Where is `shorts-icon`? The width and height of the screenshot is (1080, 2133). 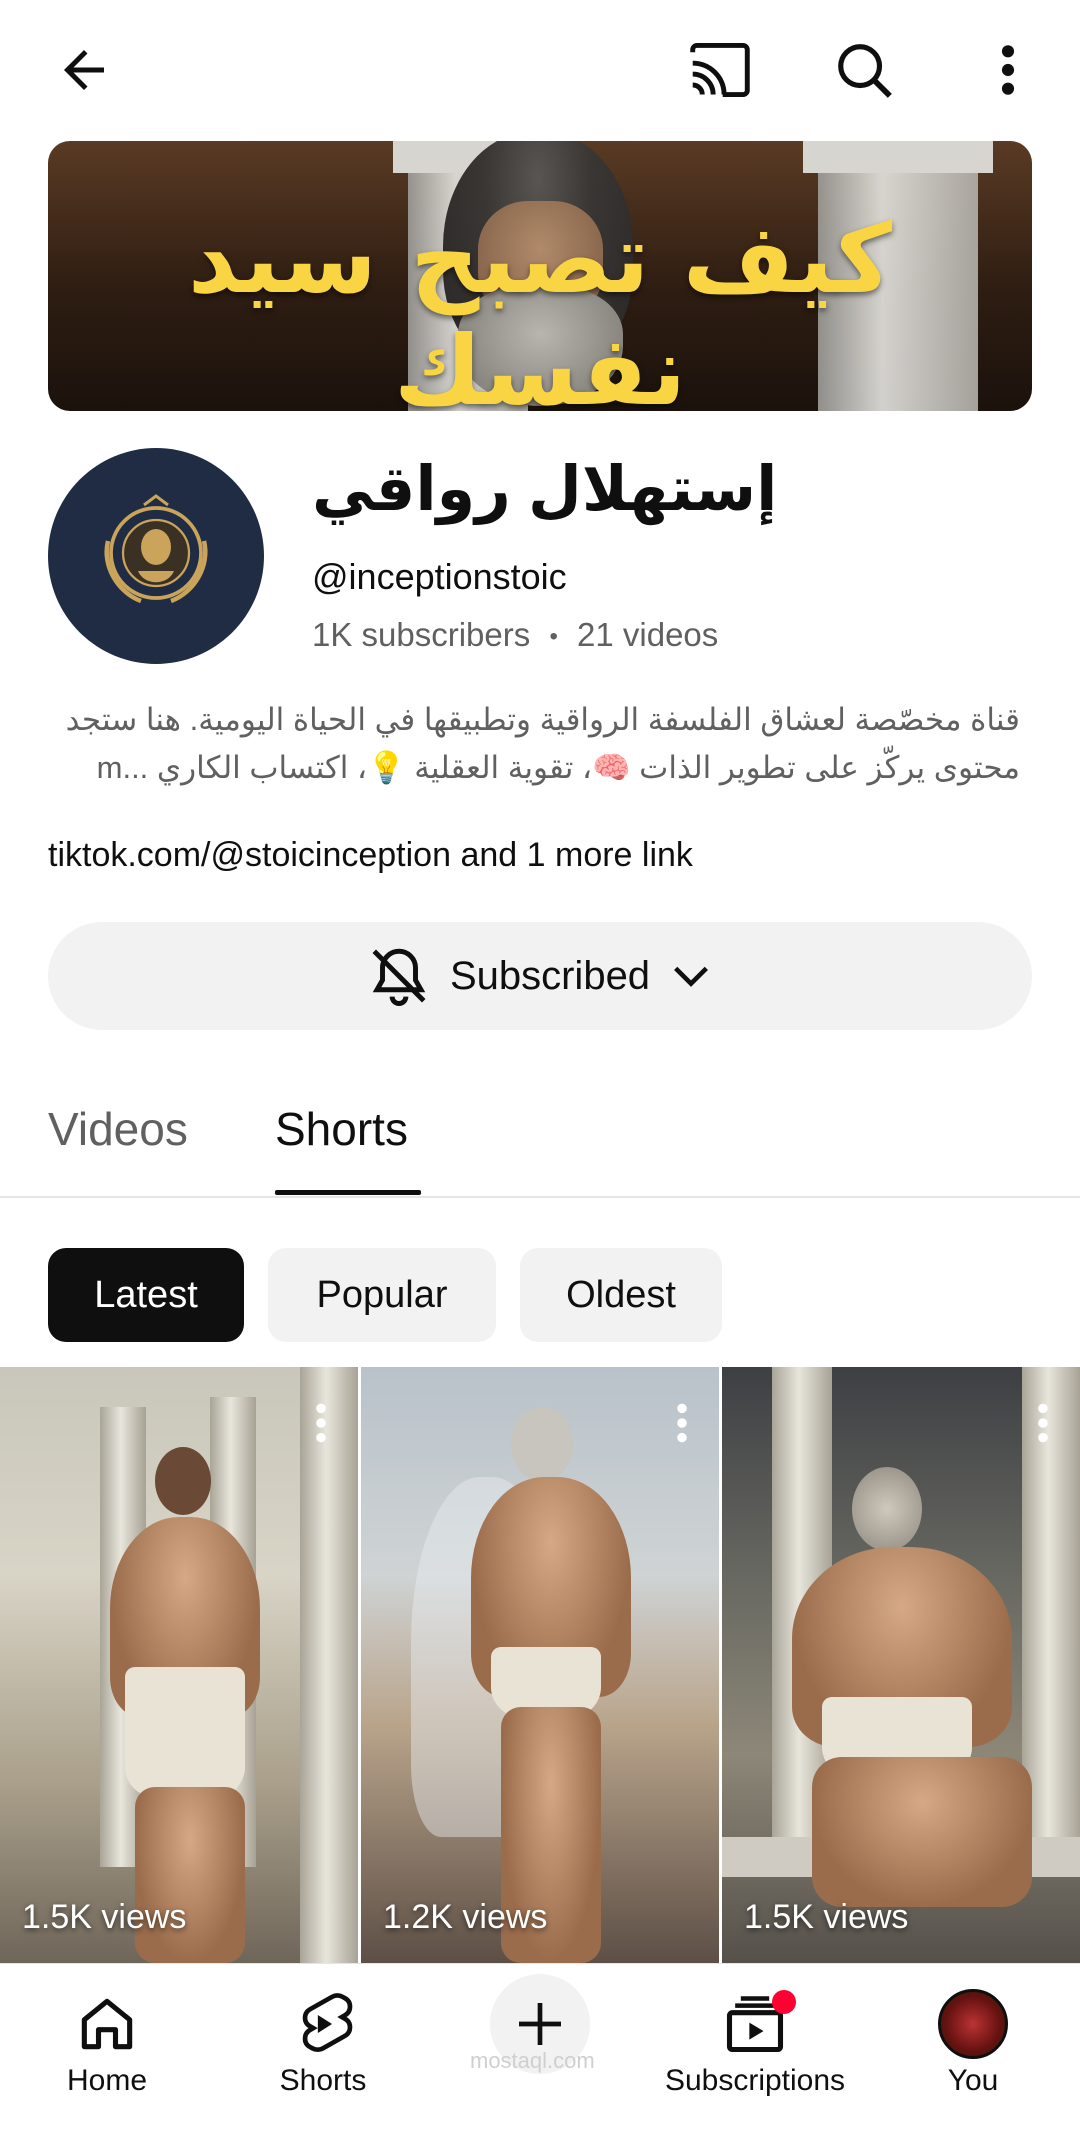 shorts-icon is located at coordinates (327, 2022).